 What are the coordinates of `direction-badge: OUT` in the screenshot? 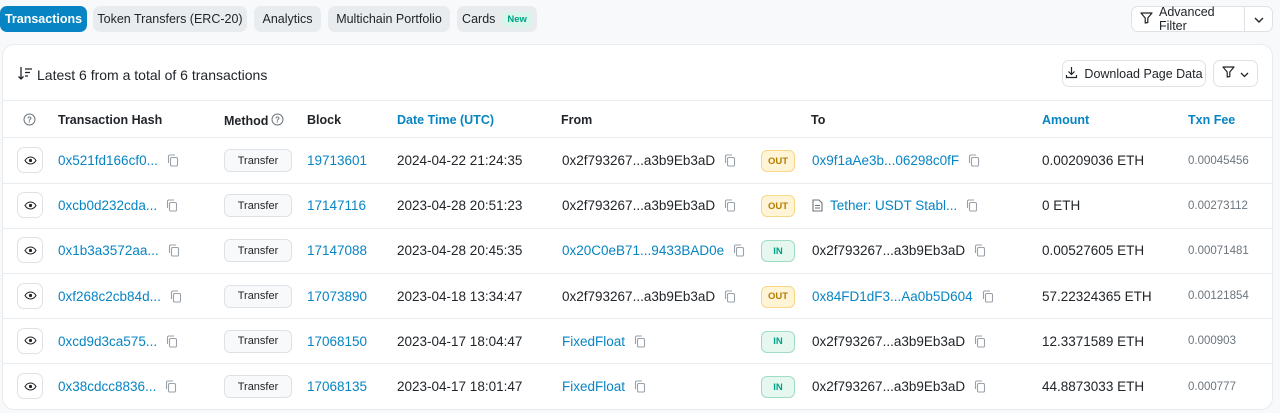 It's located at (778, 296).